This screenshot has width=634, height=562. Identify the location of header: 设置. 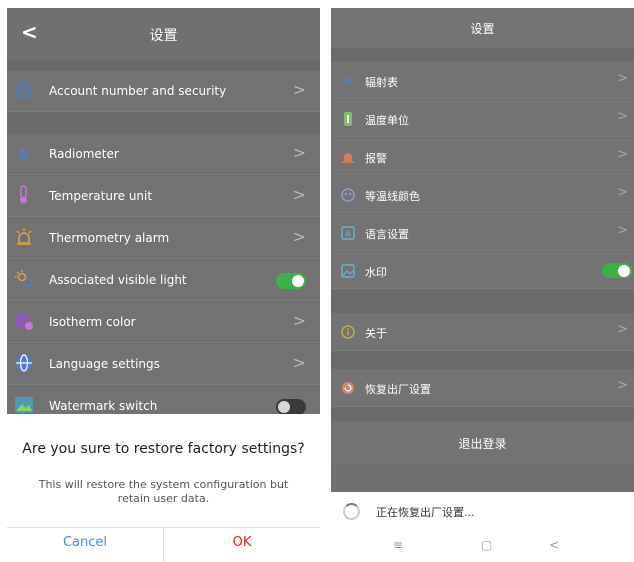
(482, 28).